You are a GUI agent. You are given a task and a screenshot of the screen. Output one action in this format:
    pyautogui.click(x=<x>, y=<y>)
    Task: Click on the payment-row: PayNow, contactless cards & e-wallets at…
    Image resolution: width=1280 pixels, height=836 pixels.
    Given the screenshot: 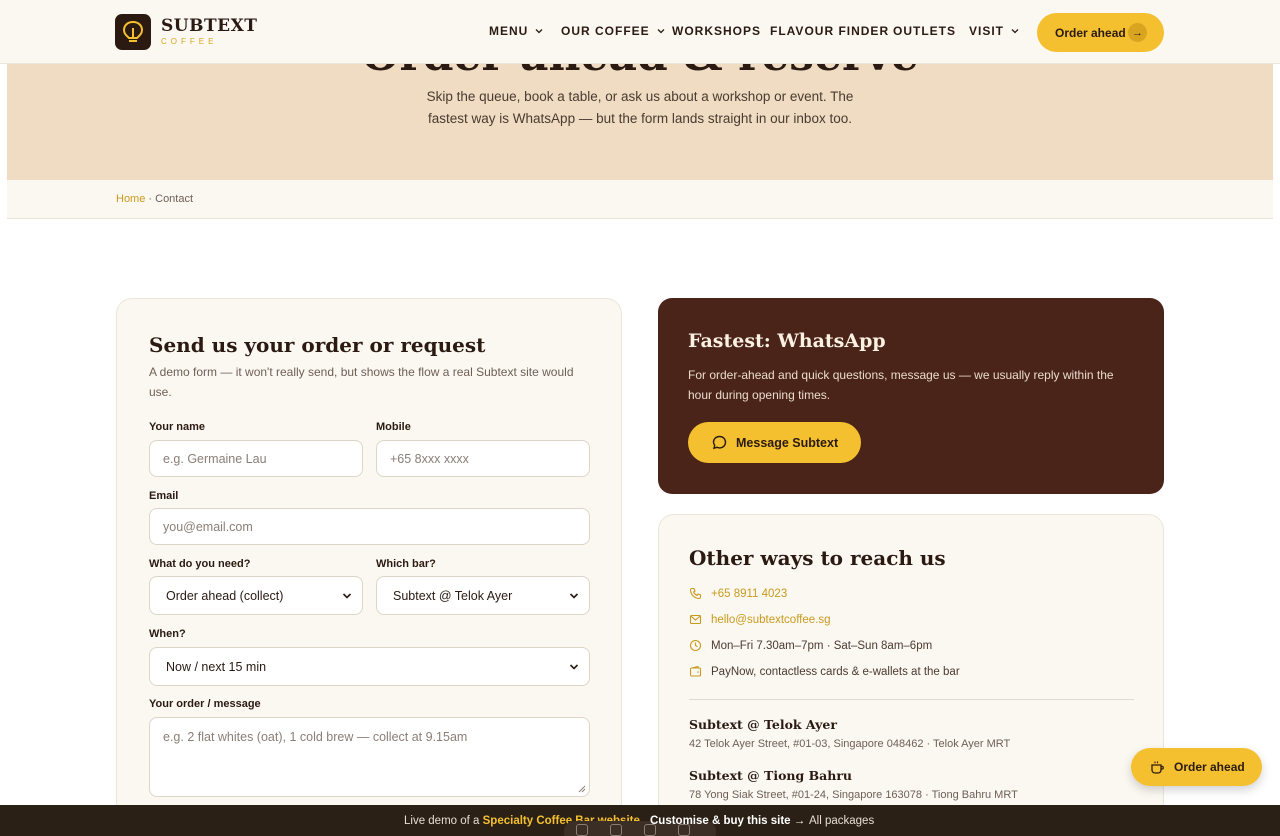 What is the action you would take?
    pyautogui.click(x=824, y=671)
    